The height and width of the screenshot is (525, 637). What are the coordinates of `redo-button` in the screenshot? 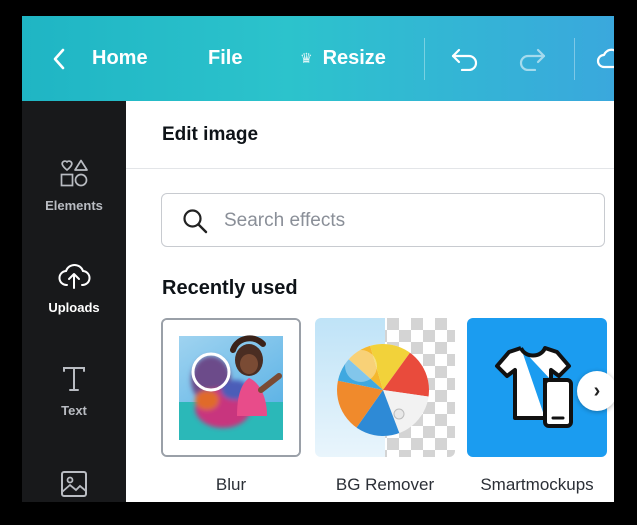 It's located at (532, 58).